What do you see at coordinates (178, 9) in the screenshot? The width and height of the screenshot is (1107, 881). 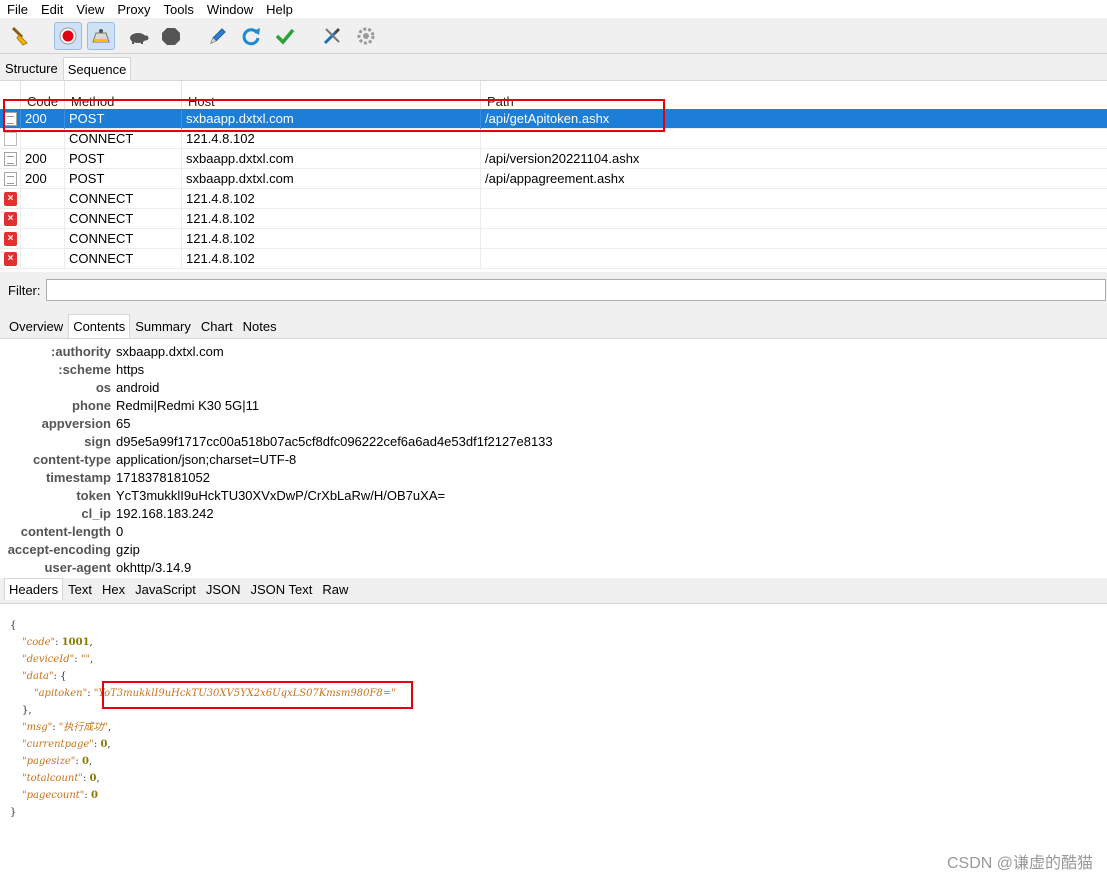 I see `menu-tools: Tools` at bounding box center [178, 9].